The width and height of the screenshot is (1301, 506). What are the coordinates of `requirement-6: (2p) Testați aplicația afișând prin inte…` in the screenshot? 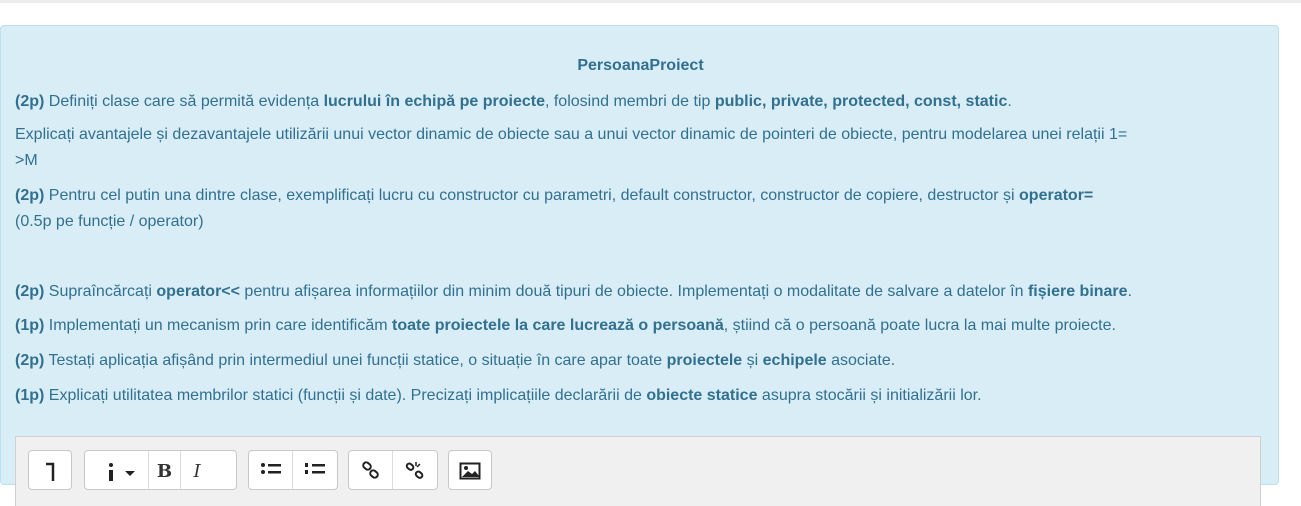 It's located at (455, 360).